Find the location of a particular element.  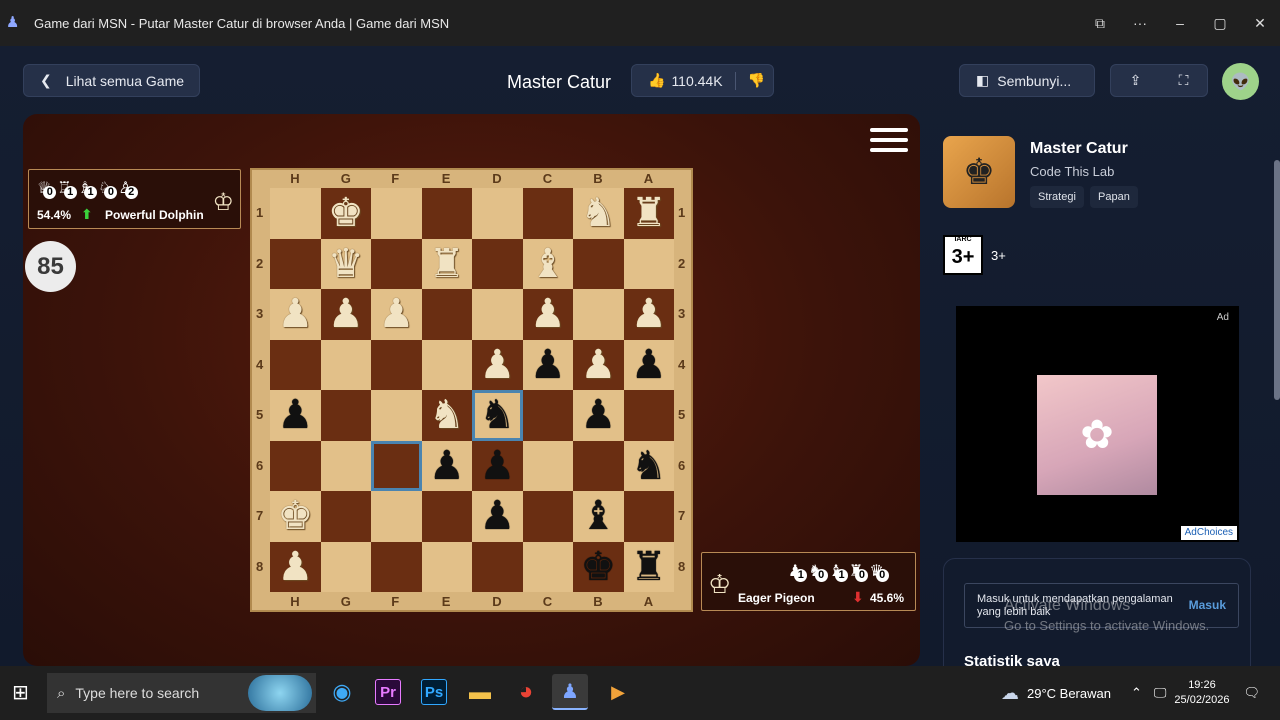

clock: 19:26 25/02/2026 is located at coordinates (1201, 693).